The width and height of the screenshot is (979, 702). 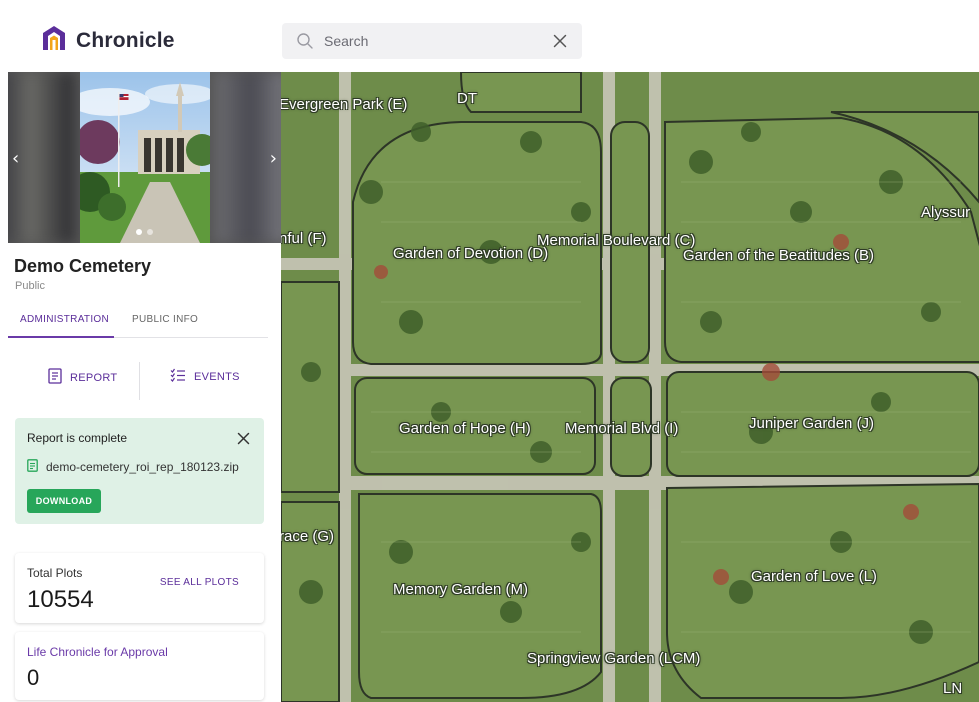 What do you see at coordinates (61, 337) in the screenshot?
I see `active-tab-indicator` at bounding box center [61, 337].